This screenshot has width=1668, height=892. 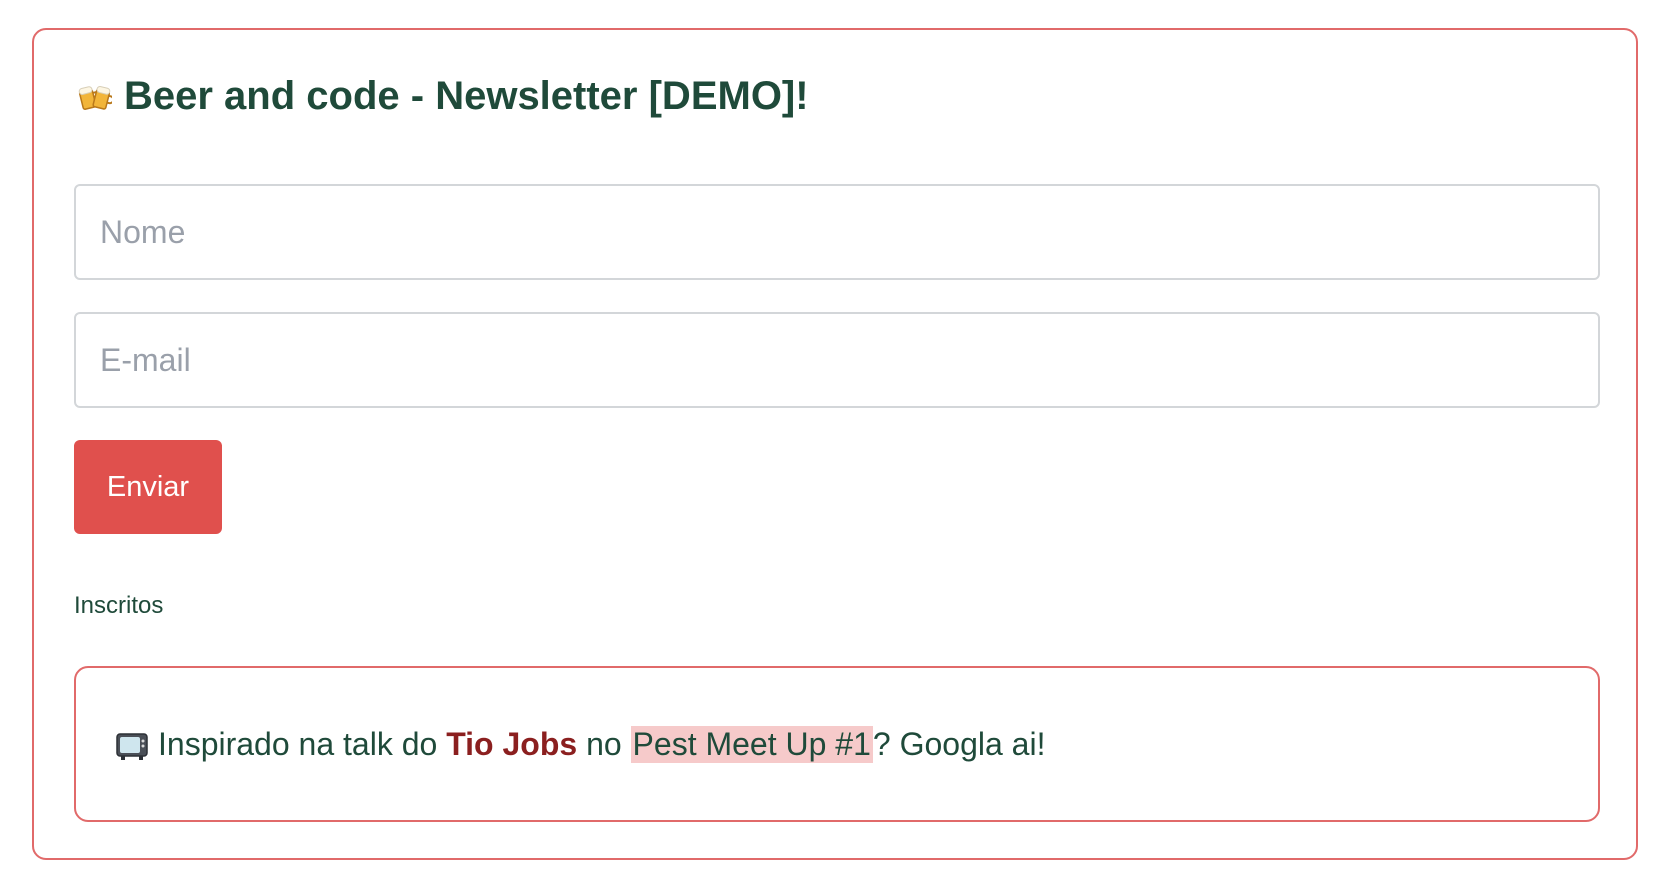 What do you see at coordinates (959, 743) in the screenshot?
I see `note-suffix: ? Googla ai!` at bounding box center [959, 743].